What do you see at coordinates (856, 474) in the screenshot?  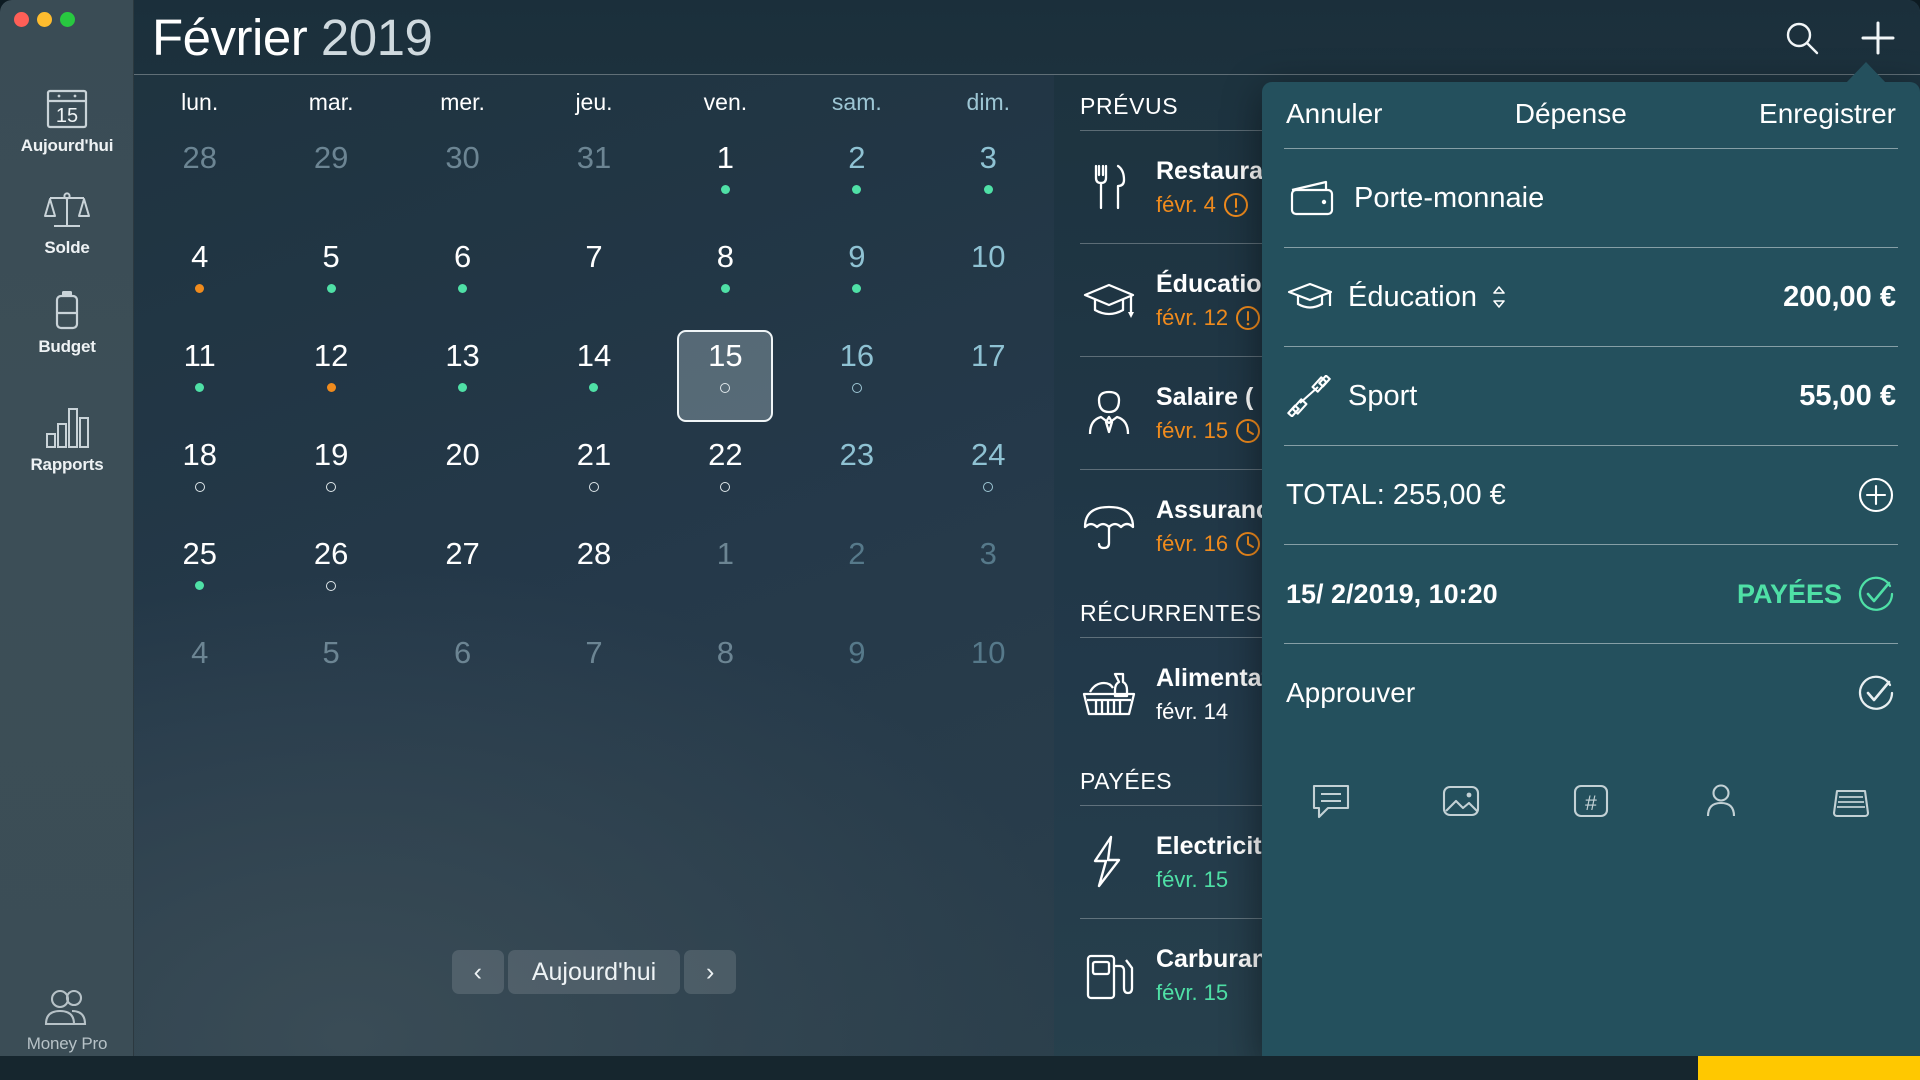 I see `calendar-day: 23` at bounding box center [856, 474].